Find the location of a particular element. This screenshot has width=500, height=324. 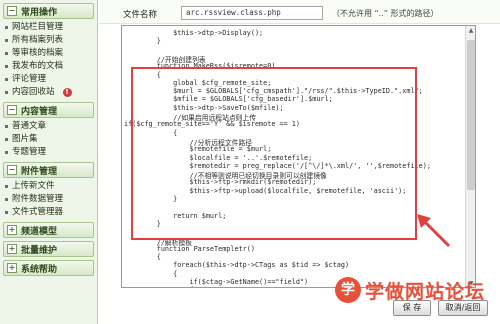

sidebar-section-2: − 附件管理 is located at coordinates (48, 170).